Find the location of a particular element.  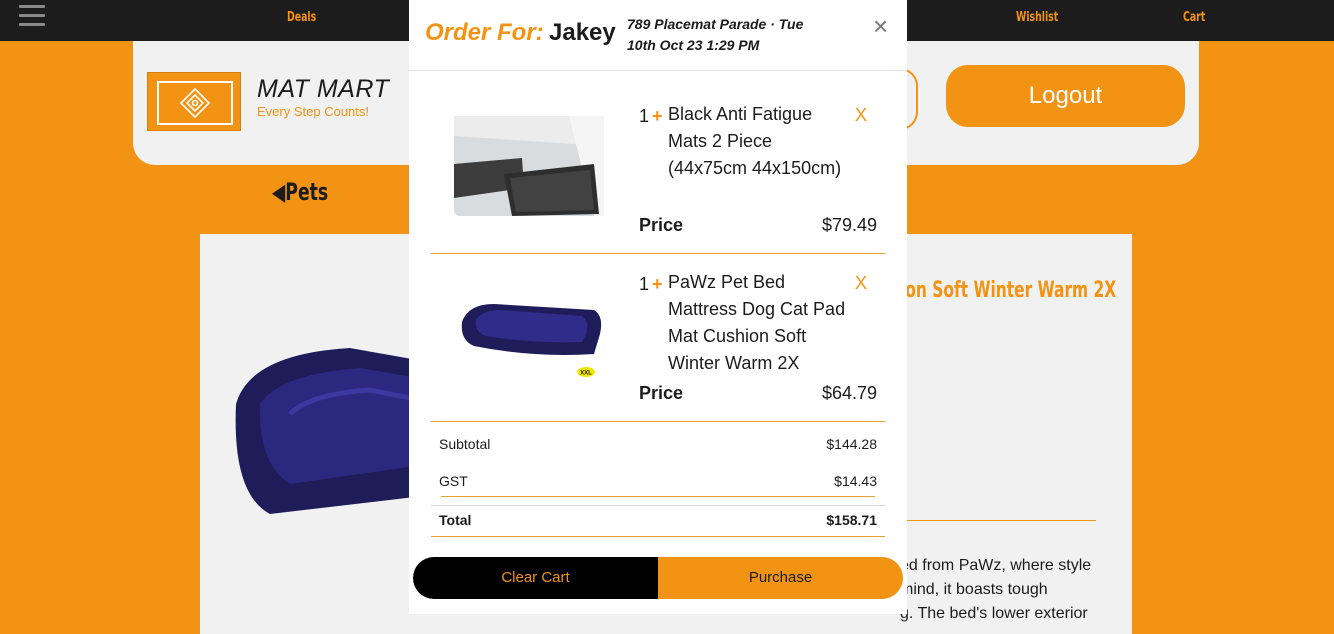

back-to-pets-link: ◀Pets is located at coordinates (300, 192).